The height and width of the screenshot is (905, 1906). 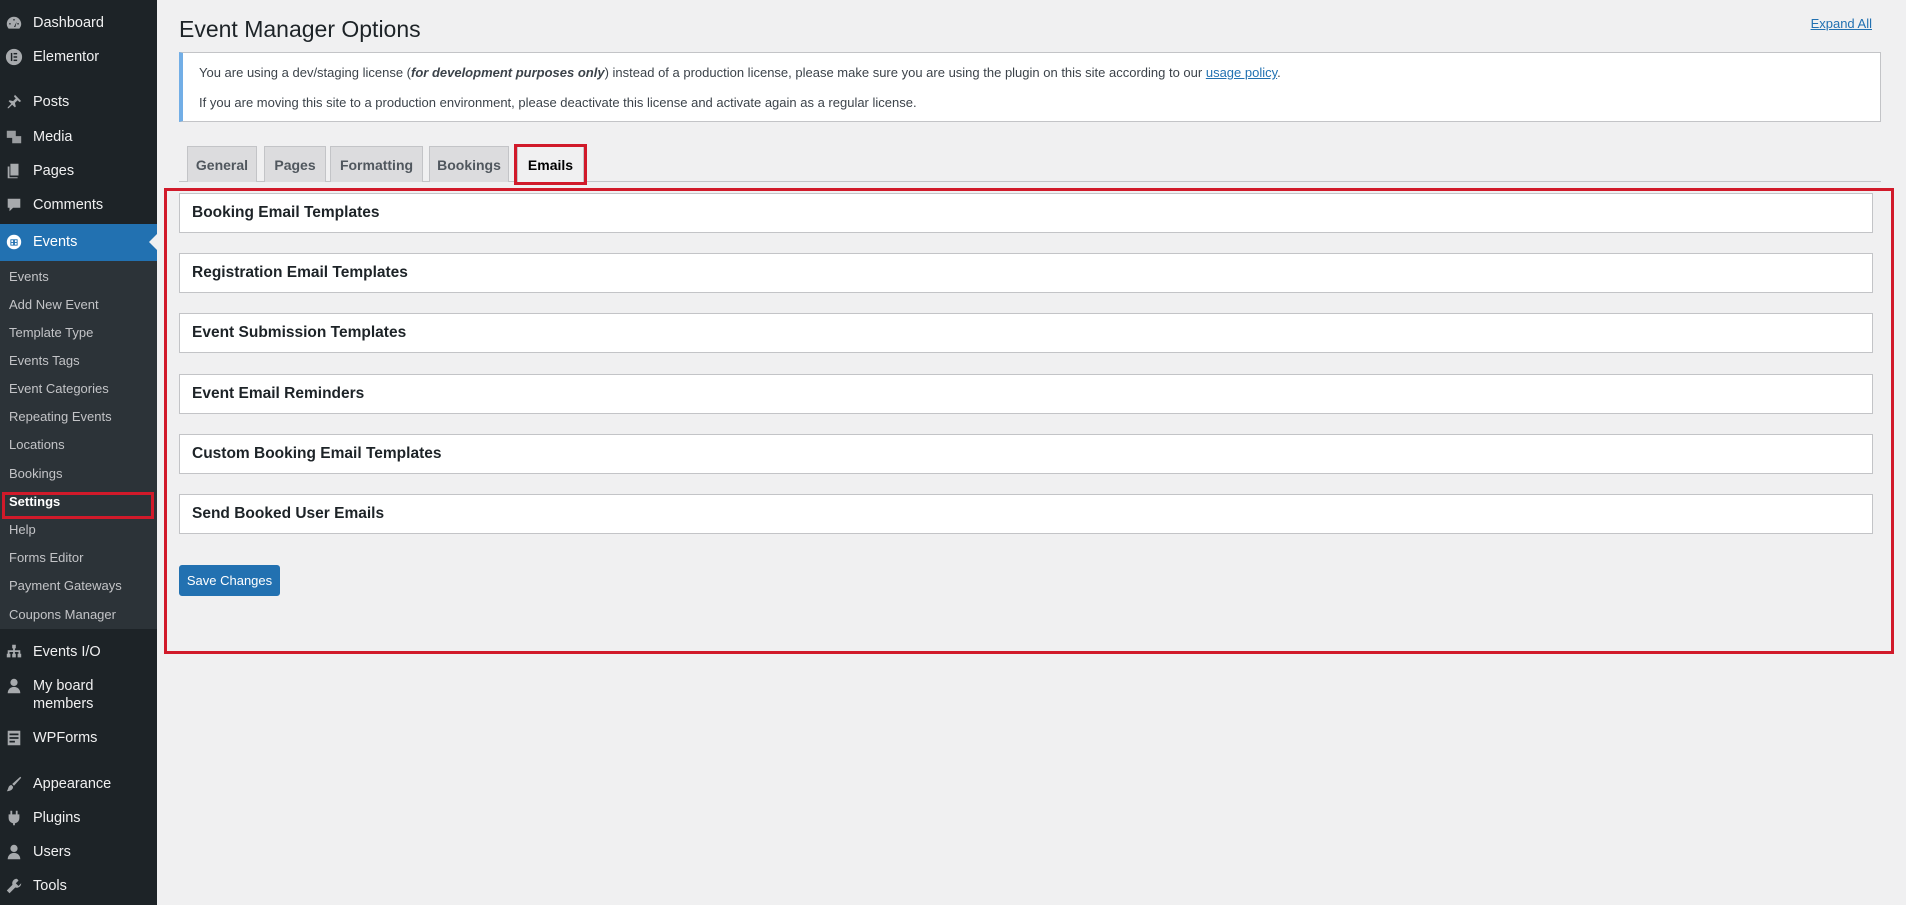 I want to click on menu-label: Tools, so click(x=50, y=886).